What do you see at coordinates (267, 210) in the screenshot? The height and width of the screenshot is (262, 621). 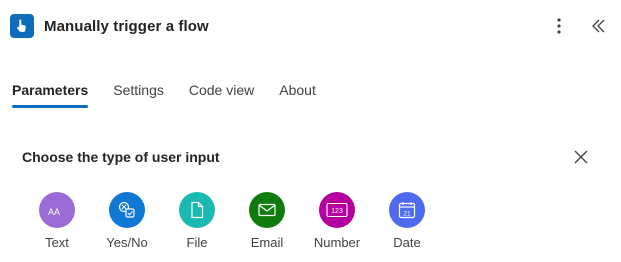 I see `email-icon` at bounding box center [267, 210].